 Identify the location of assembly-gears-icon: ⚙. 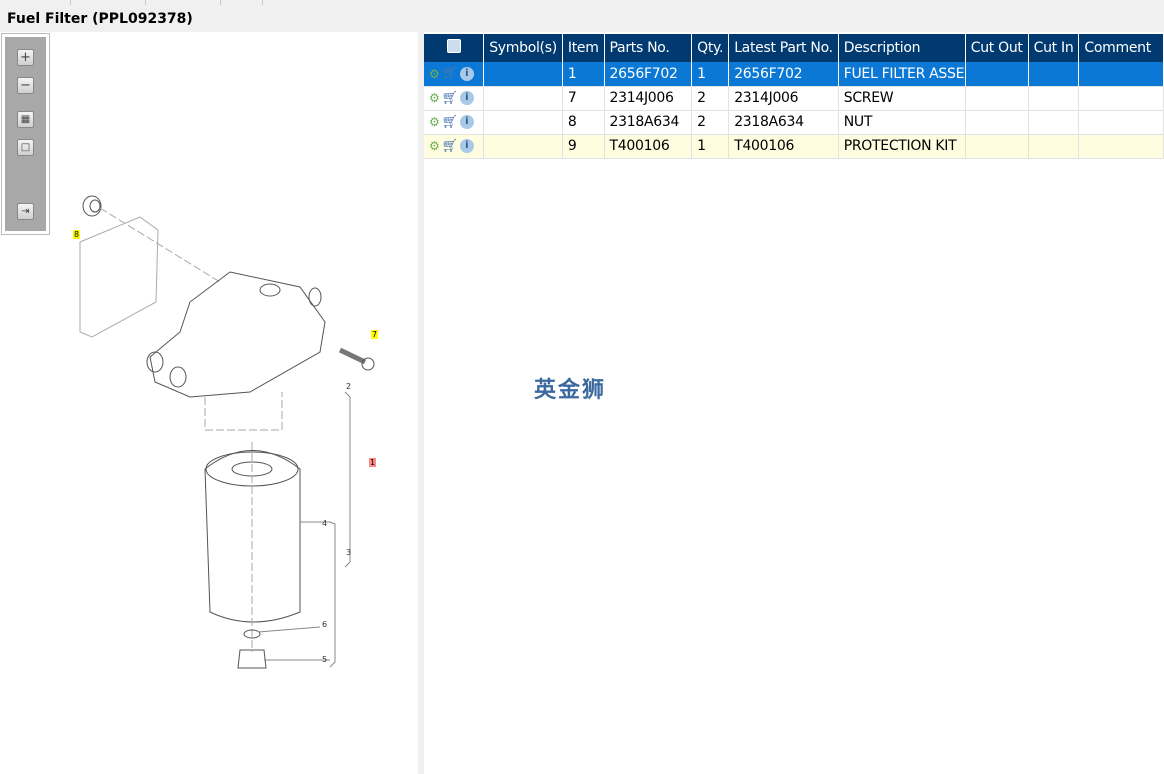
(434, 74).